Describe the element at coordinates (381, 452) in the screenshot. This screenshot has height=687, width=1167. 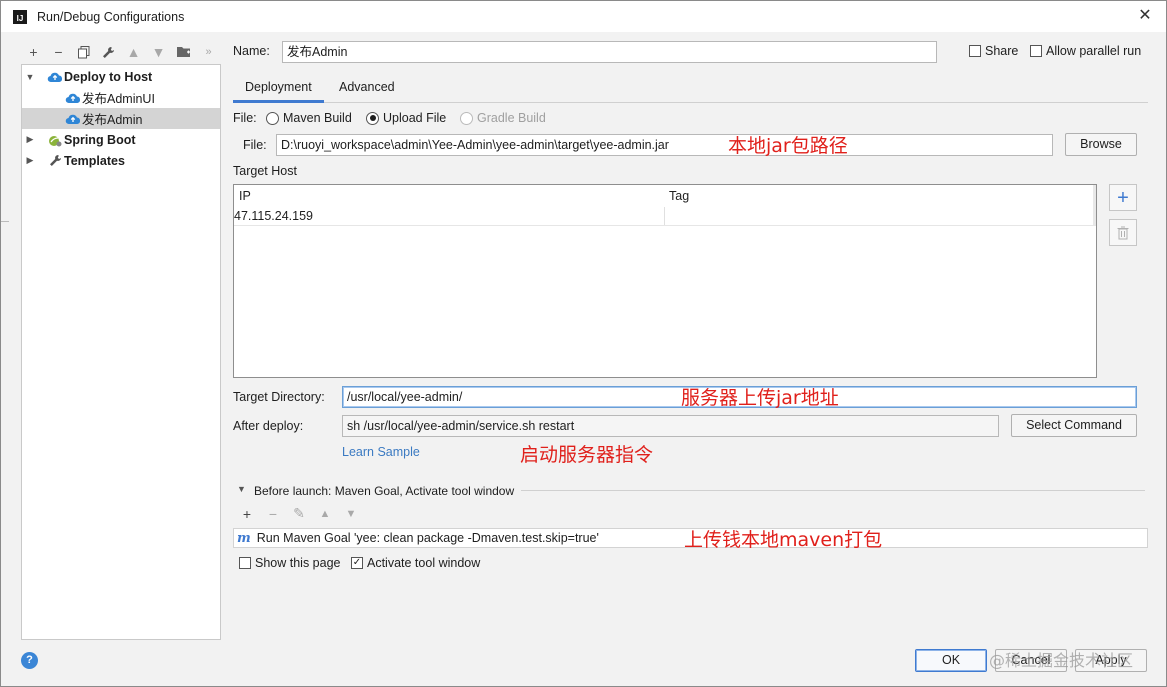
I see `learn-sample-link: Learn Sample` at that location.